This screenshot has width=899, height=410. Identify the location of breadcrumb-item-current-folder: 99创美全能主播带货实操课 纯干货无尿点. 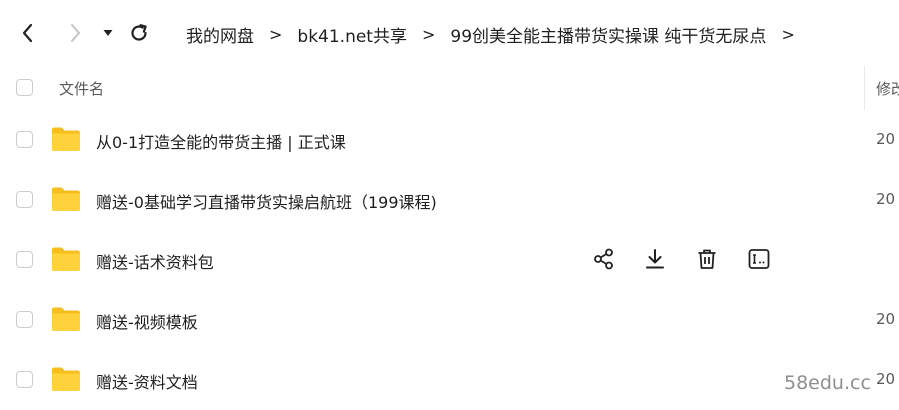
(608, 34).